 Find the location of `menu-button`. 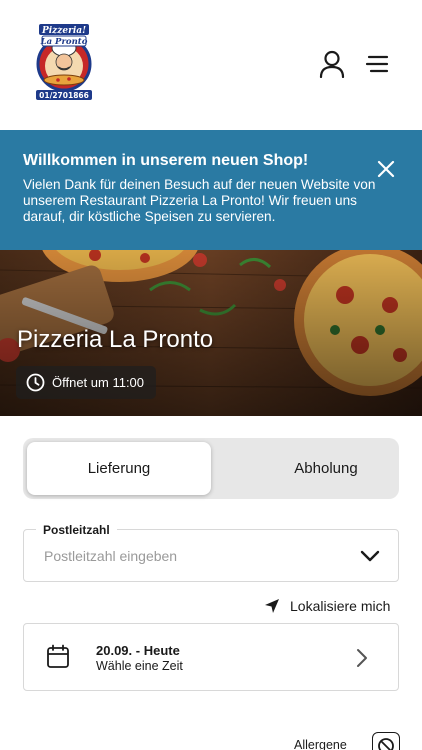

menu-button is located at coordinates (377, 64).